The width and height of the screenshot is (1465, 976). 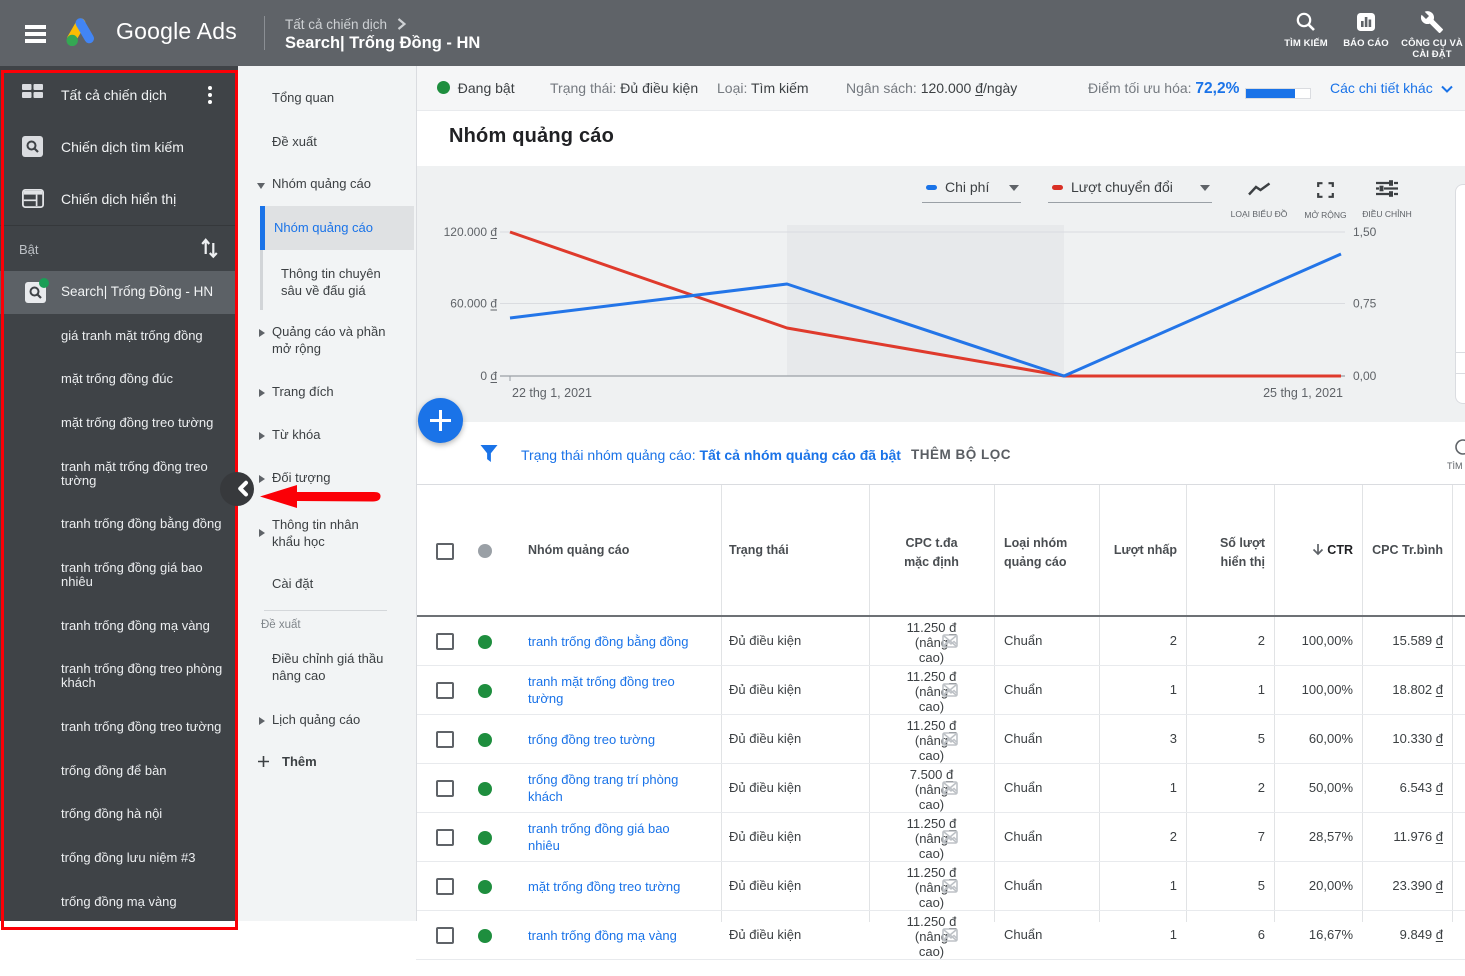 I want to click on svg-text: 120.000 đ, so click(x=471, y=232).